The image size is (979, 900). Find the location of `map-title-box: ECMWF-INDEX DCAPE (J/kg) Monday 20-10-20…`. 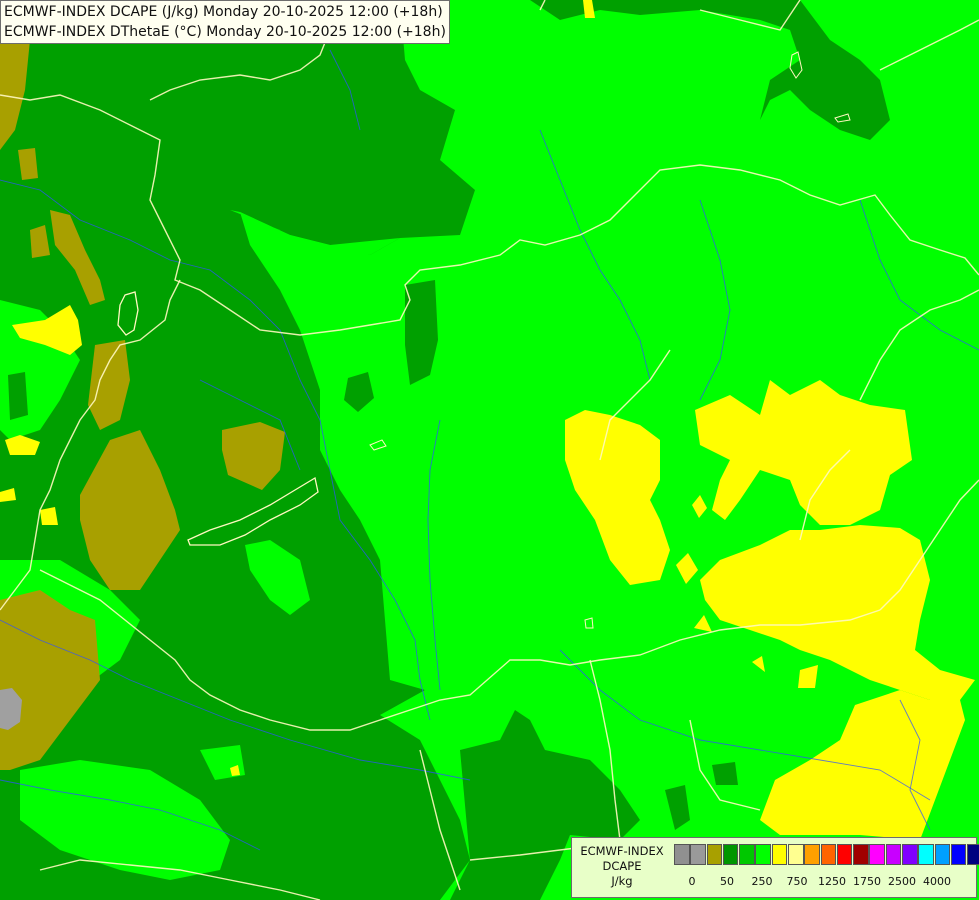

map-title-box: ECMWF-INDEX DCAPE (J/kg) Monday 20-10-20… is located at coordinates (225, 22).